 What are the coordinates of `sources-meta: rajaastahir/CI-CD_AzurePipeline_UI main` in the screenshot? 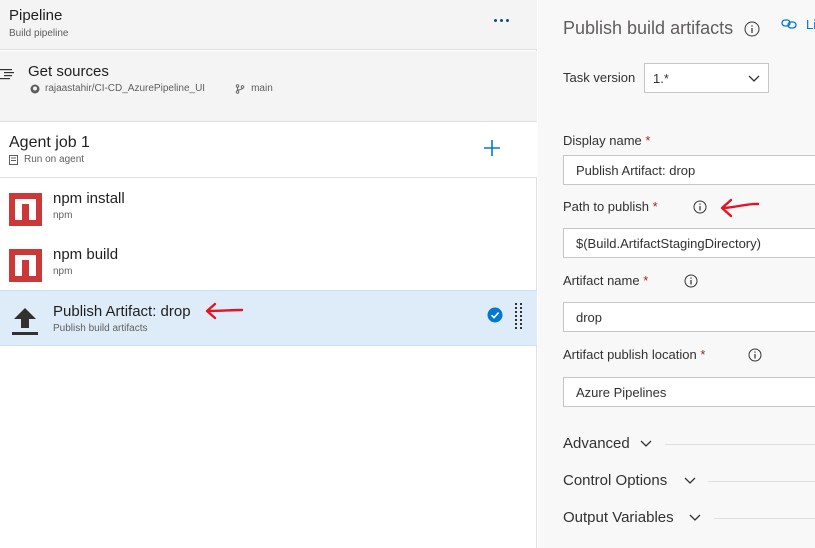 It's located at (151, 88).